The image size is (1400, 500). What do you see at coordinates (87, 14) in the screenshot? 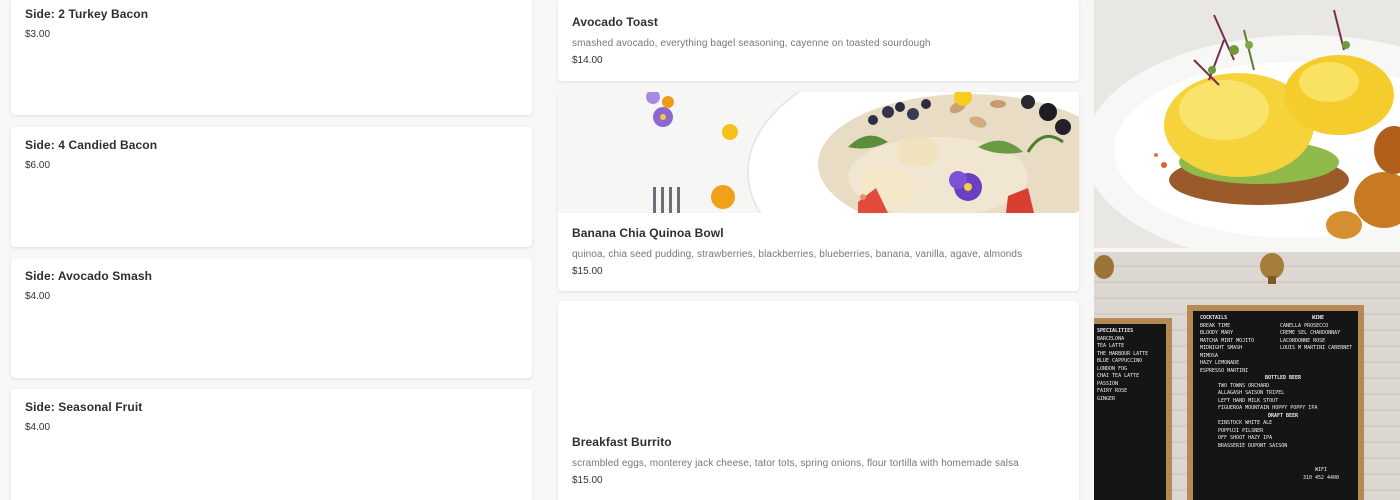
I see `menu-item-name: Side: 2 Turkey Bacon` at bounding box center [87, 14].